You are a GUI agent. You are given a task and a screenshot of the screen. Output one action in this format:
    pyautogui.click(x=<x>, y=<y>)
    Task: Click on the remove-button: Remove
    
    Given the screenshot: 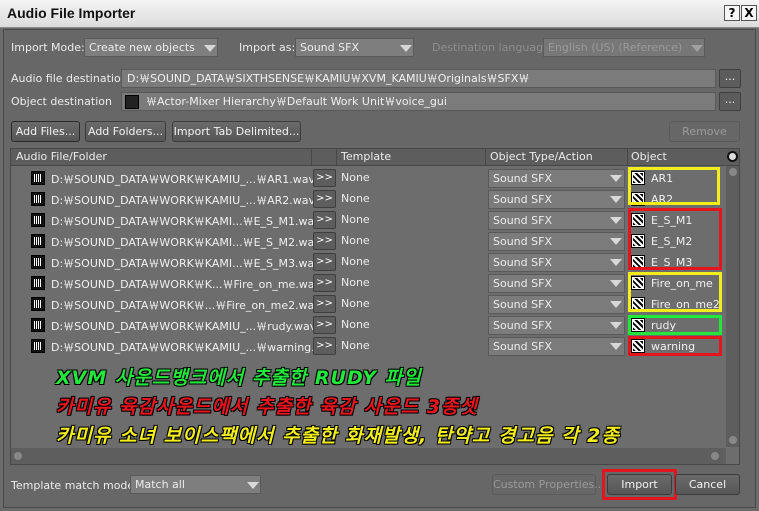 What is the action you would take?
    pyautogui.click(x=704, y=131)
    